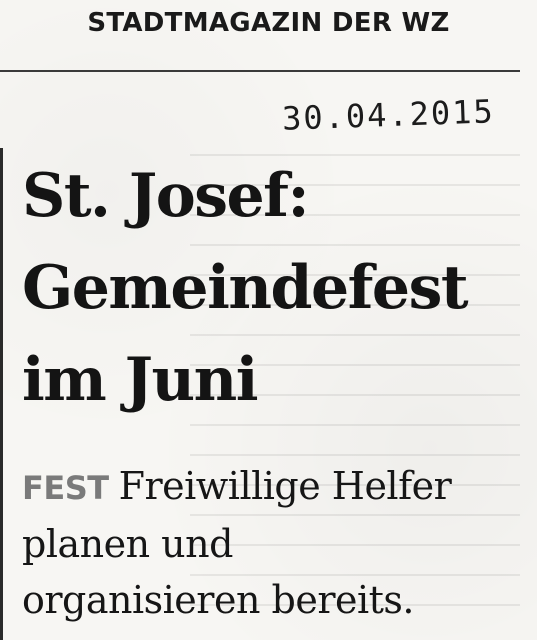 The height and width of the screenshot is (640, 537). What do you see at coordinates (1, 394) in the screenshot?
I see `column-left-rule` at bounding box center [1, 394].